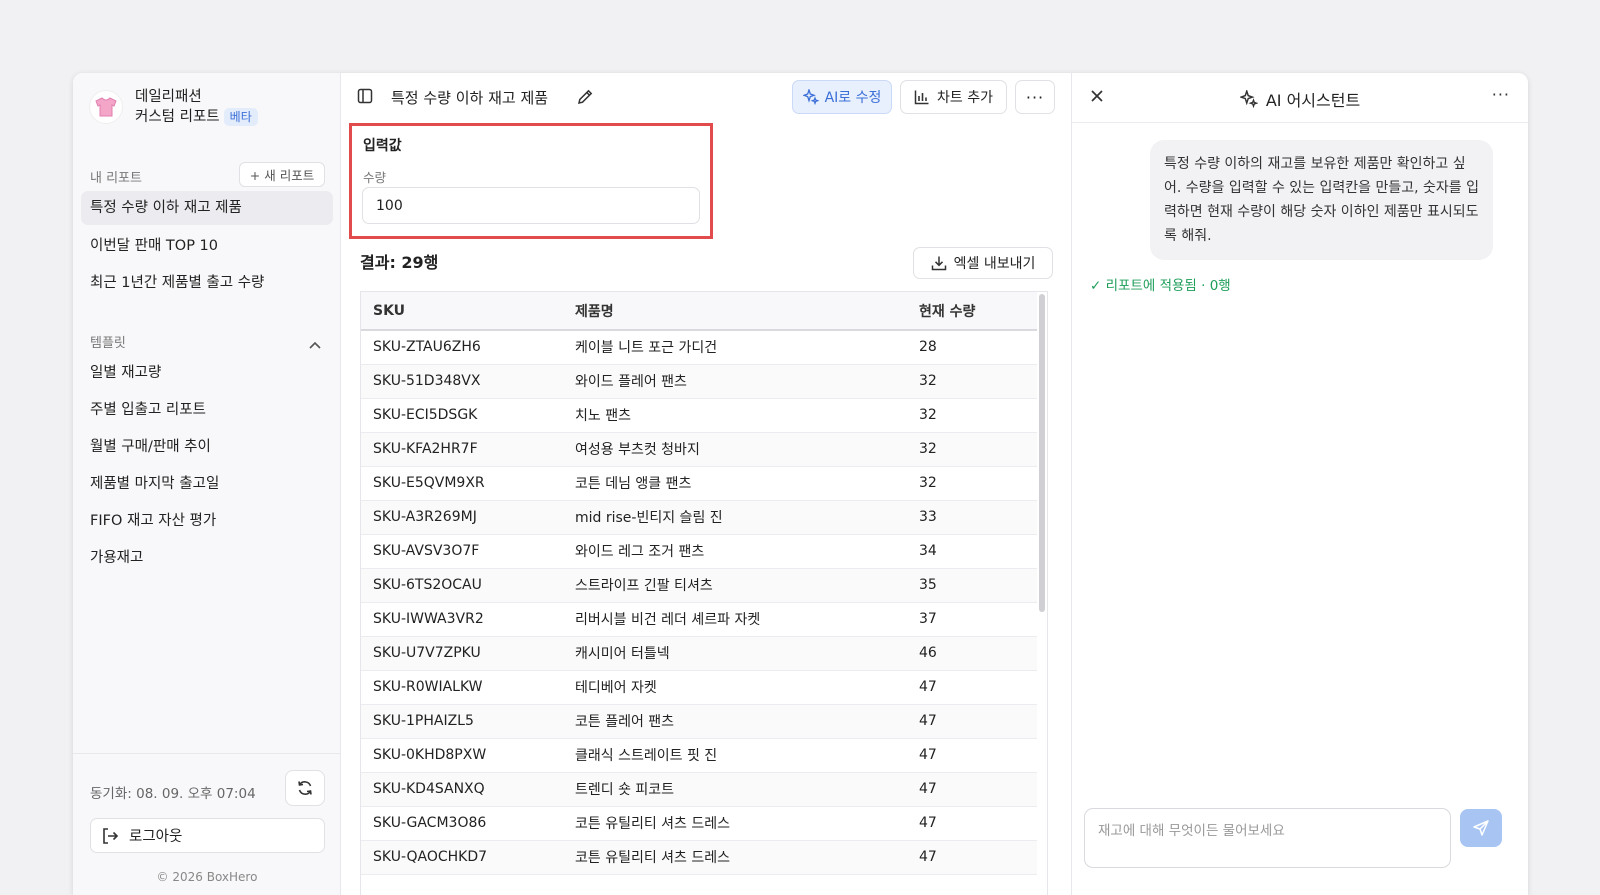 The height and width of the screenshot is (895, 1600). I want to click on shirt-logo-icon, so click(106, 107).